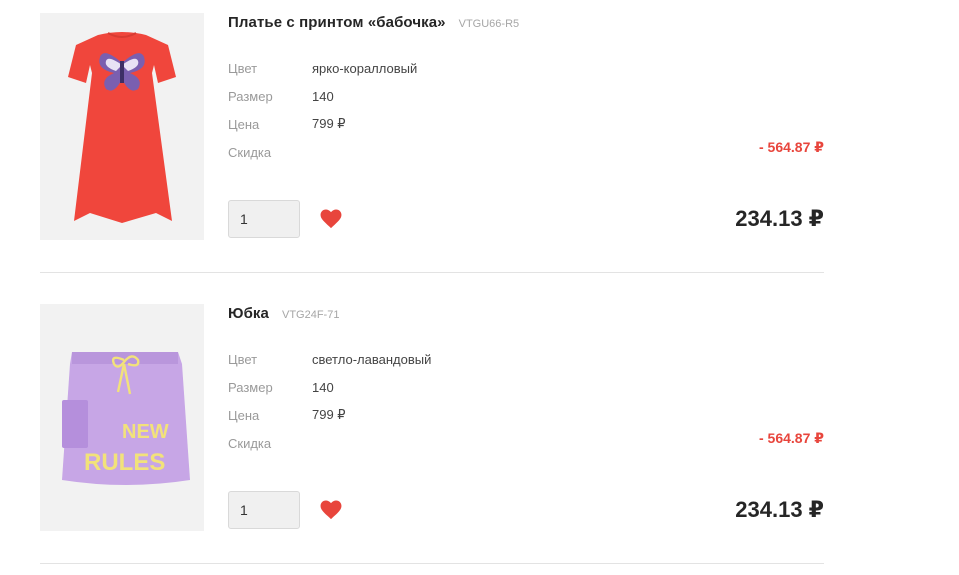 The height and width of the screenshot is (575, 959). I want to click on product-title: Платье с принтом «бабочка», so click(337, 22).